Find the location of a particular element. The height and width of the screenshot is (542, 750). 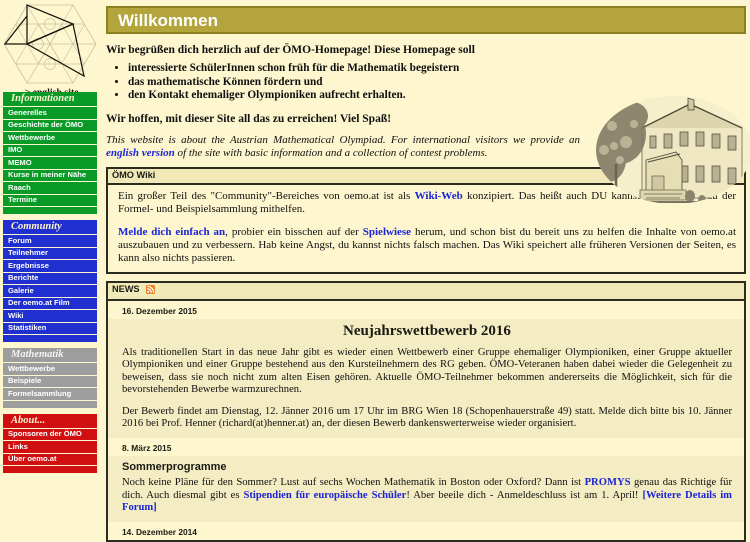

sidebar-item-berichte: Berichte is located at coordinates (50, 277).